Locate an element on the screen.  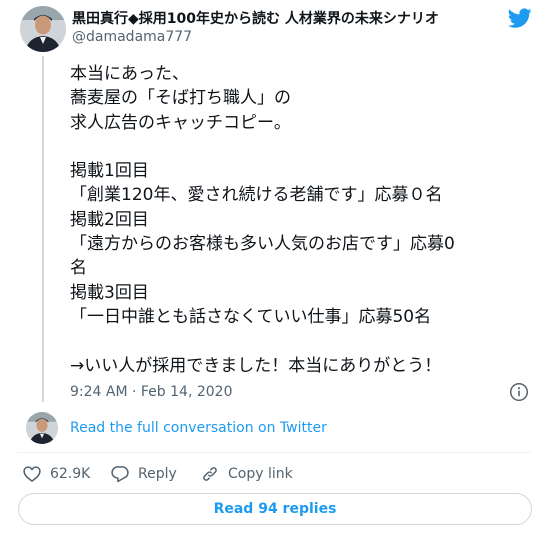
tweet-timestamp: 9:24 AM · Feb 14, 2020 is located at coordinates (151, 392).